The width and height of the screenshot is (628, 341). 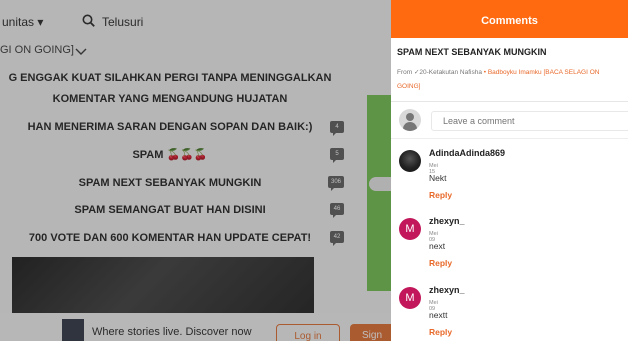 I want to click on comment-text: nextt, so click(x=438, y=315).